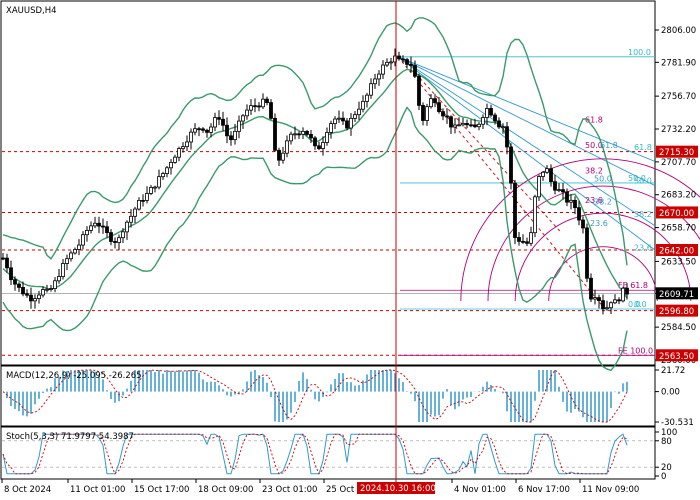 The image size is (700, 500). I want to click on chart-title: XAUUSD,H4, so click(31, 11).